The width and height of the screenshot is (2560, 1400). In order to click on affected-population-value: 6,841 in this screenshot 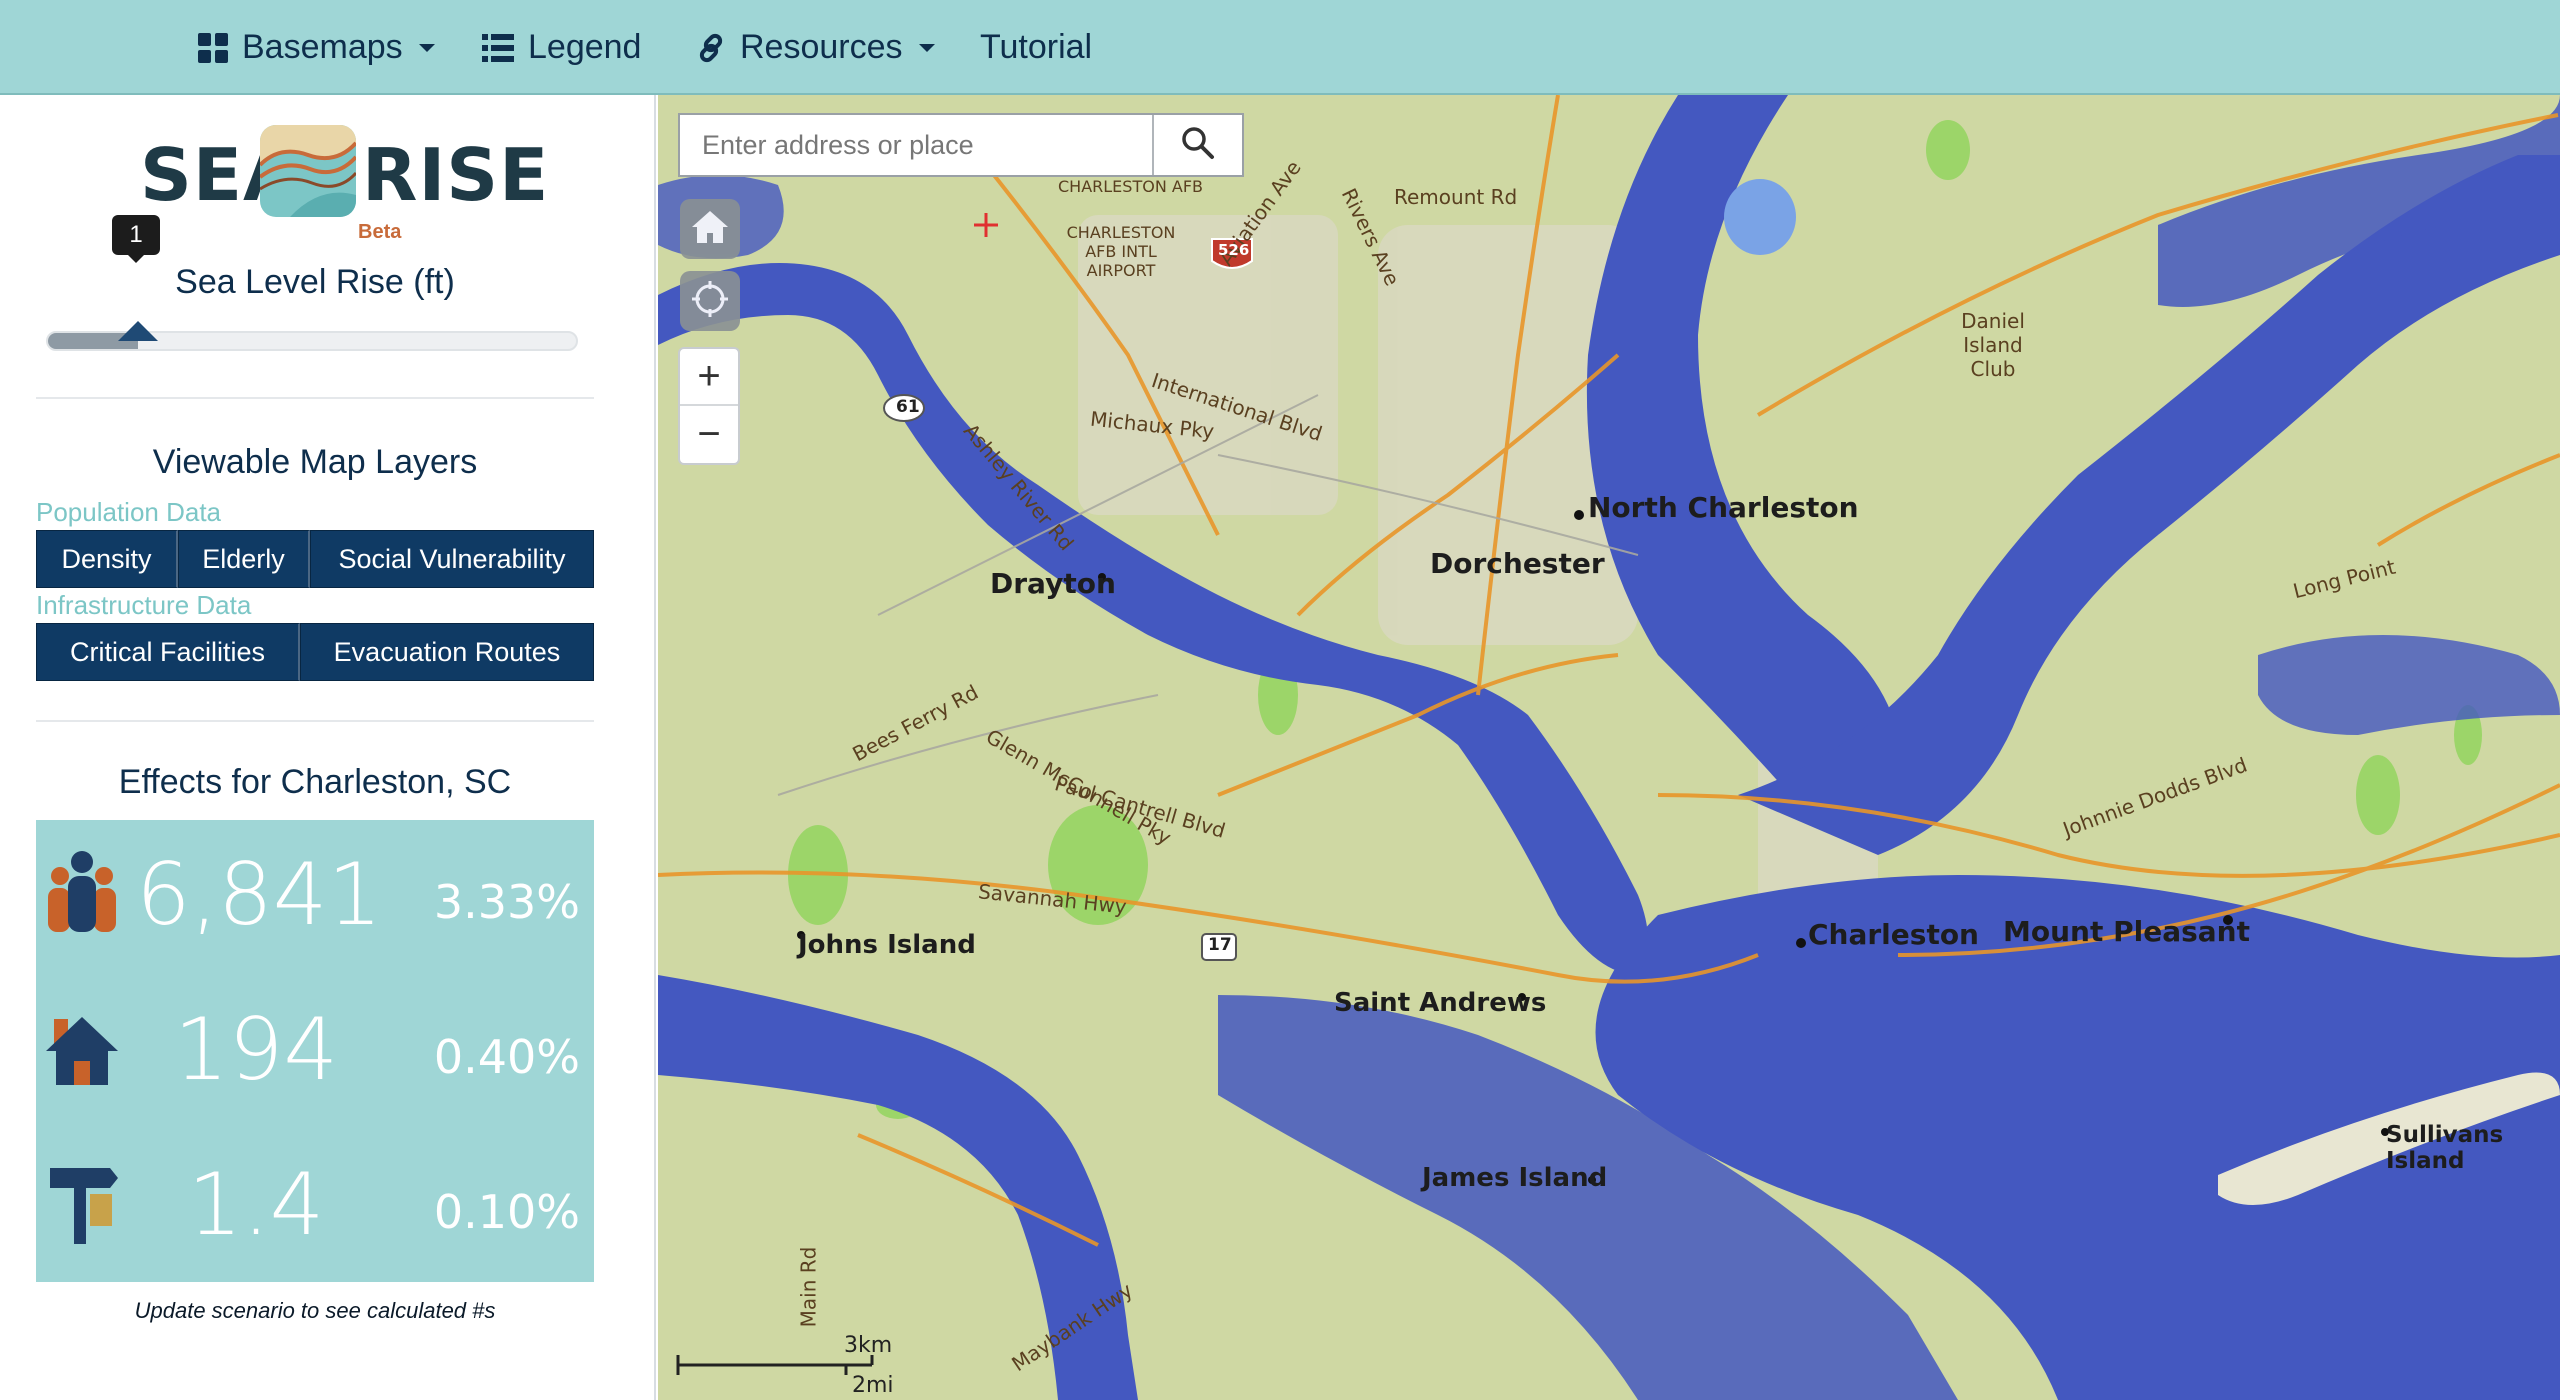, I will do `click(259, 895)`.